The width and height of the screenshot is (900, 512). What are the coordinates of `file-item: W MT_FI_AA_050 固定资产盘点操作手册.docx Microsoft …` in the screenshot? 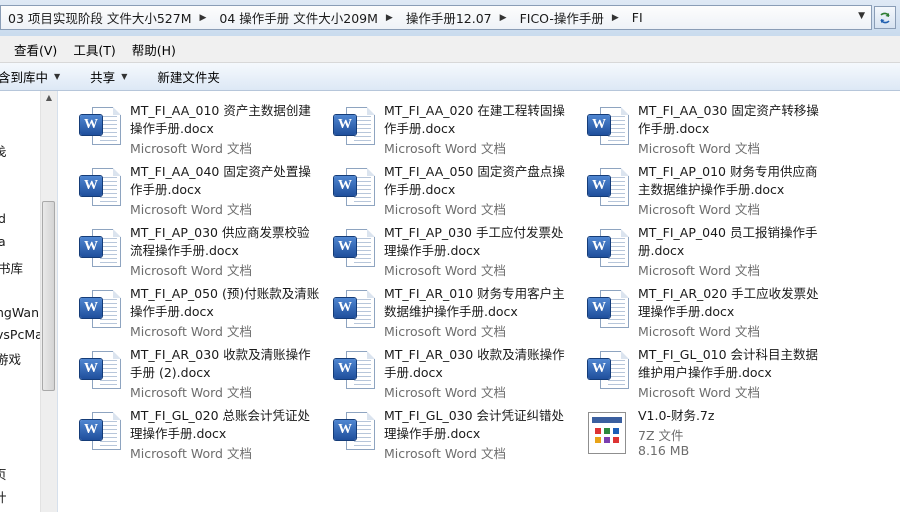 It's located at (457, 189).